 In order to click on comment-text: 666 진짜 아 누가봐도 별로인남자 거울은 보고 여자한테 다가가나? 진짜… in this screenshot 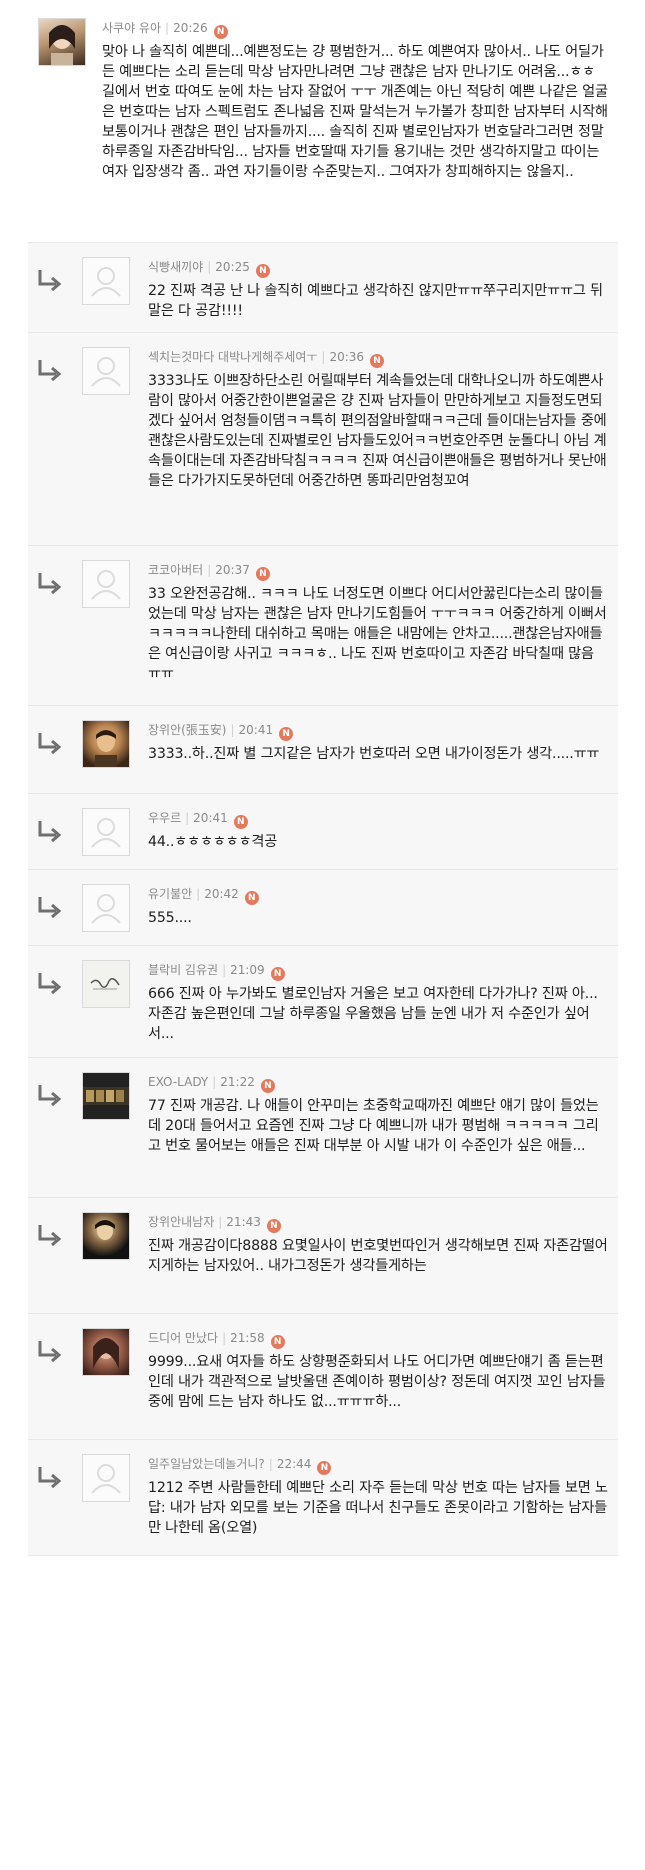, I will do `click(373, 1014)`.